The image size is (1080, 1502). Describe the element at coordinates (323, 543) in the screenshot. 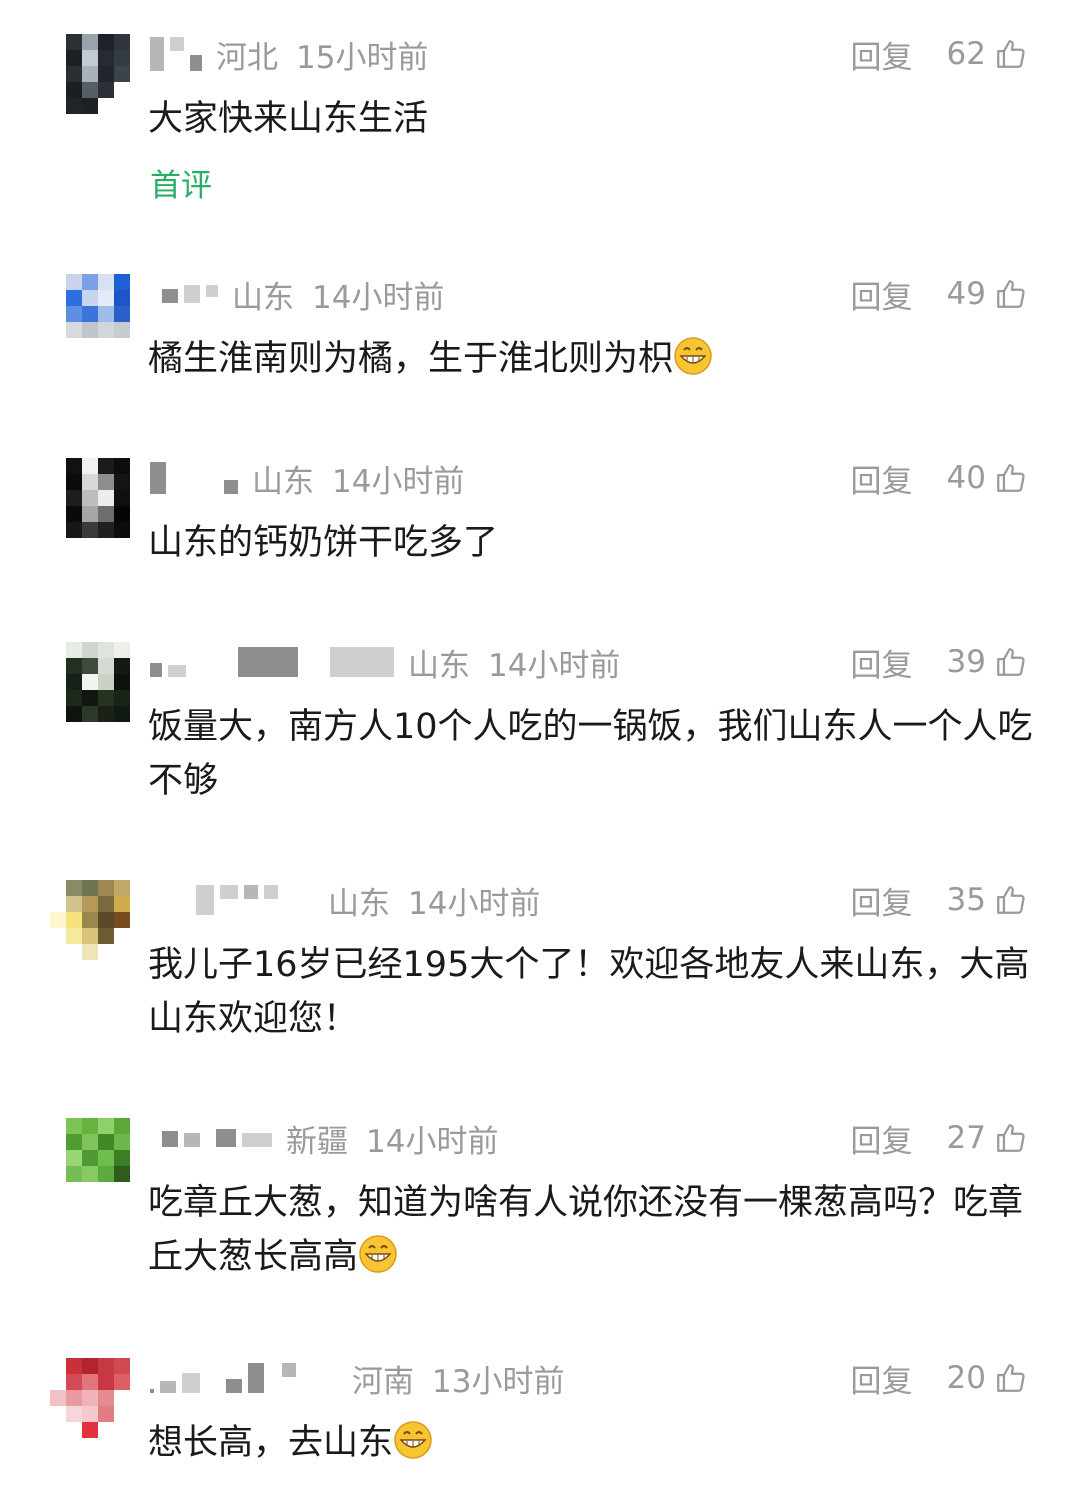

I see `comment-text: 山东的钙奶饼干吃多了` at that location.